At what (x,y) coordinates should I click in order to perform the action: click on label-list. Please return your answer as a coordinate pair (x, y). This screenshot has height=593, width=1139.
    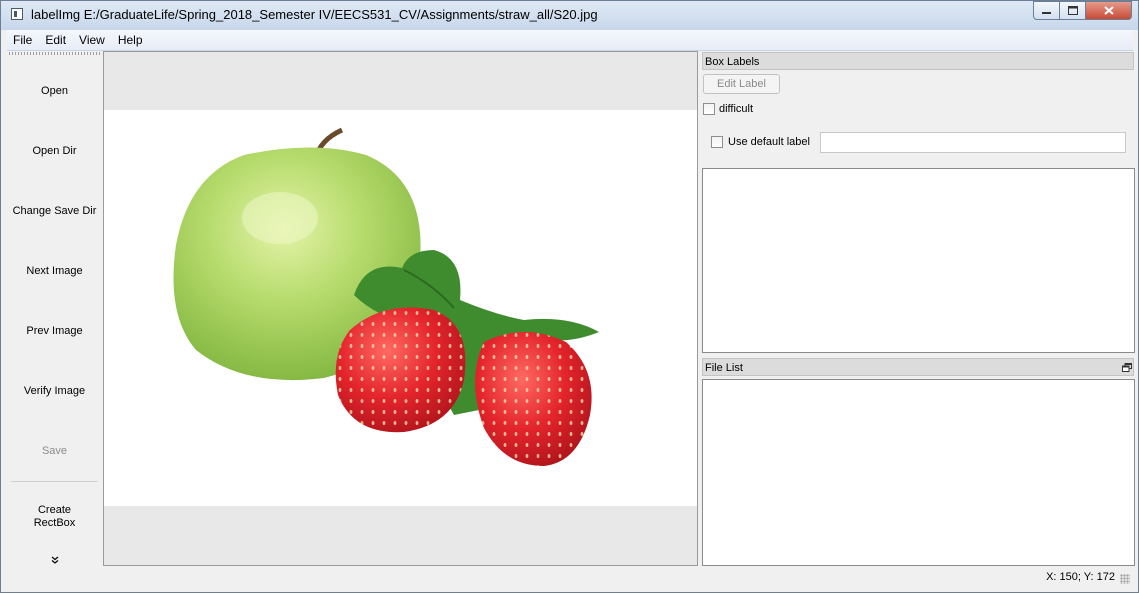
    Looking at the image, I should click on (918, 260).